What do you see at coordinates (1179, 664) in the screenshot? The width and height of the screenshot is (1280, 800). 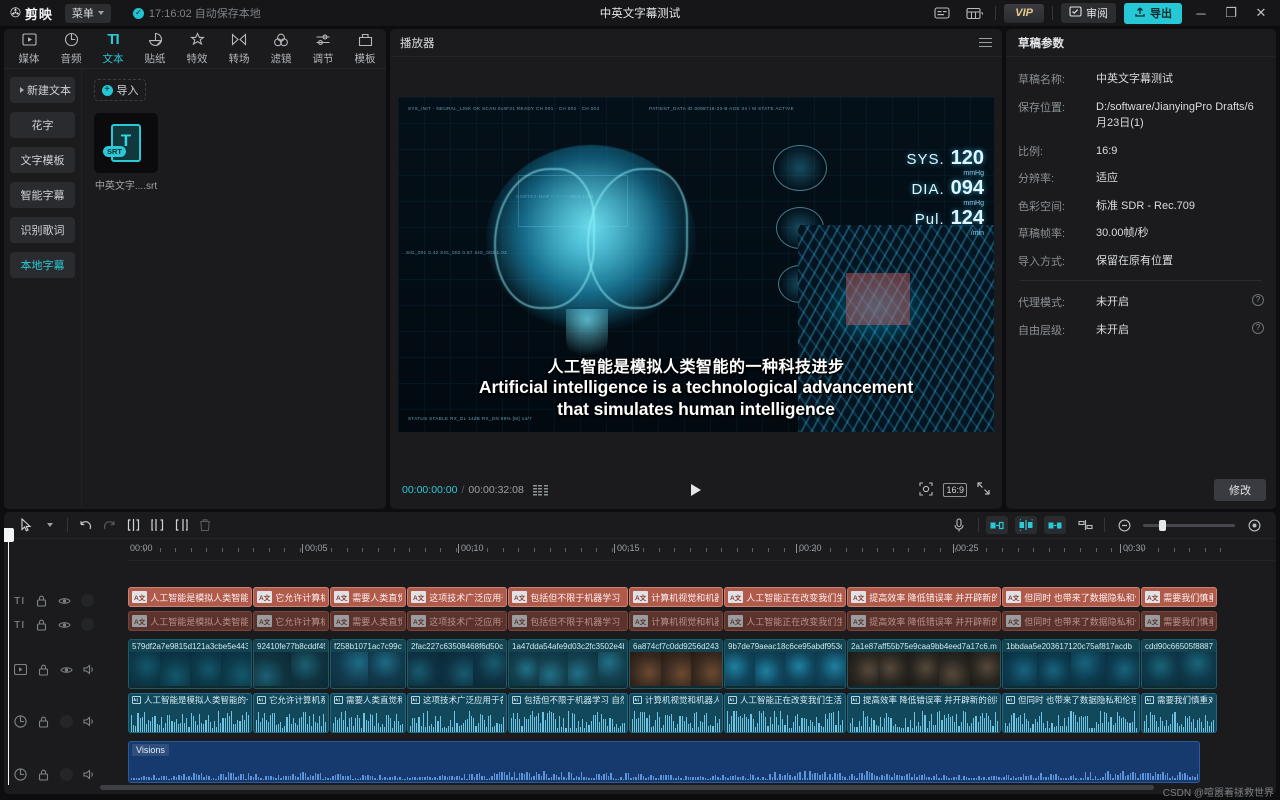 I see `timeline-clip-video: cdd90c66505f8887` at bounding box center [1179, 664].